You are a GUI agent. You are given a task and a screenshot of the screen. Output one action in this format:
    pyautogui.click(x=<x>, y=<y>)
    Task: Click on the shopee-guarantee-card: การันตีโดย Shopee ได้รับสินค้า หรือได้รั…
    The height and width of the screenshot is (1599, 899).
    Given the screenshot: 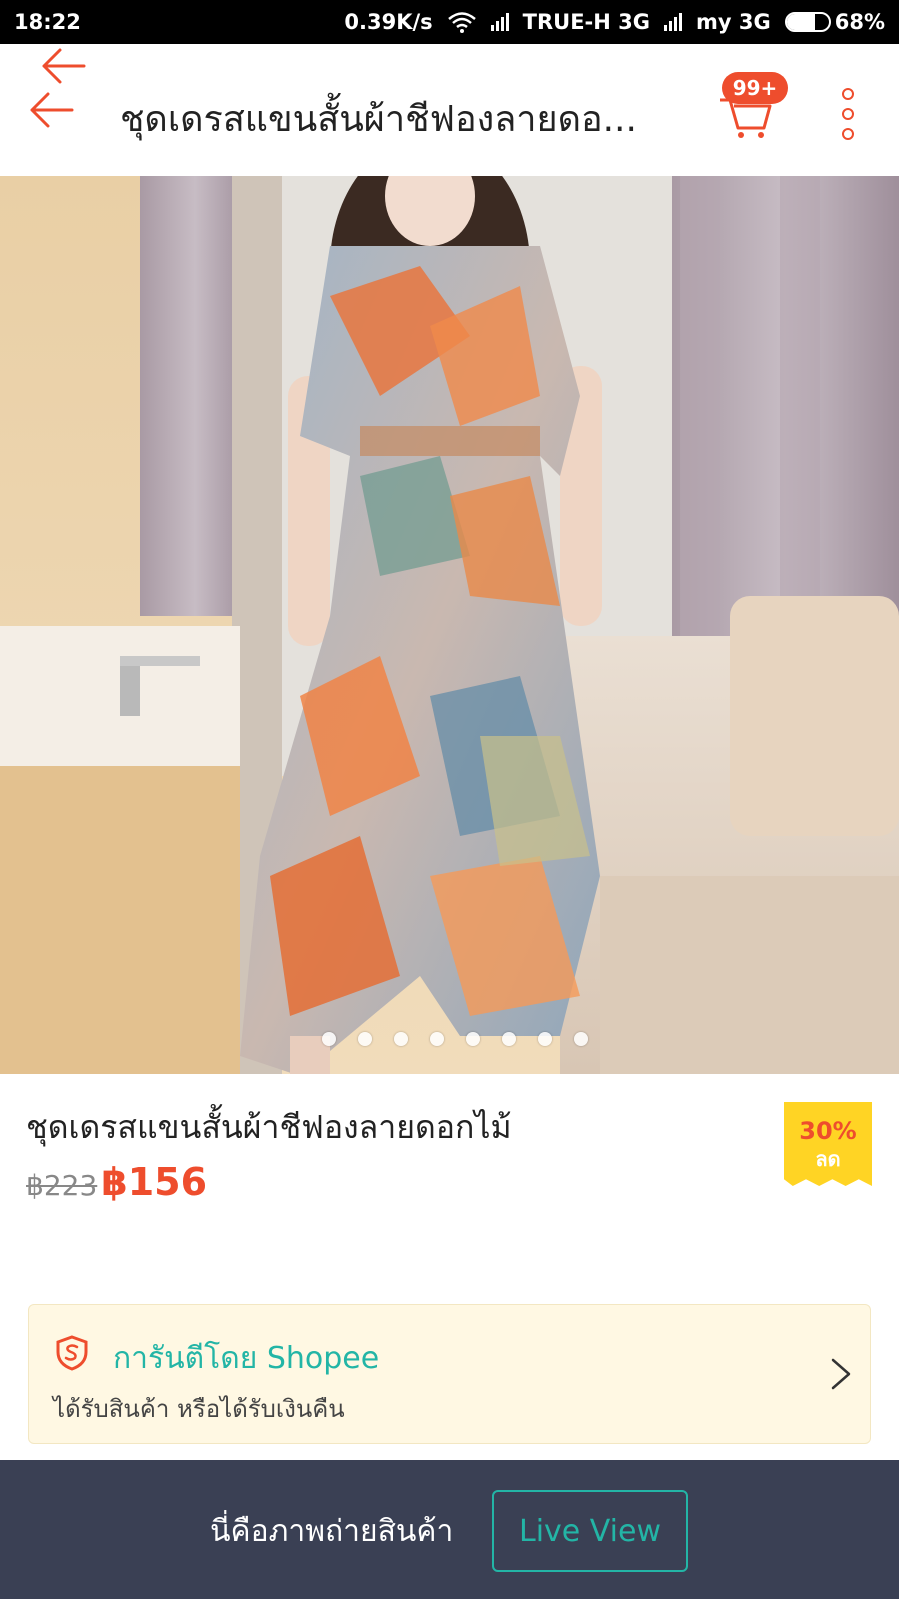 What is the action you would take?
    pyautogui.click(x=449, y=1374)
    